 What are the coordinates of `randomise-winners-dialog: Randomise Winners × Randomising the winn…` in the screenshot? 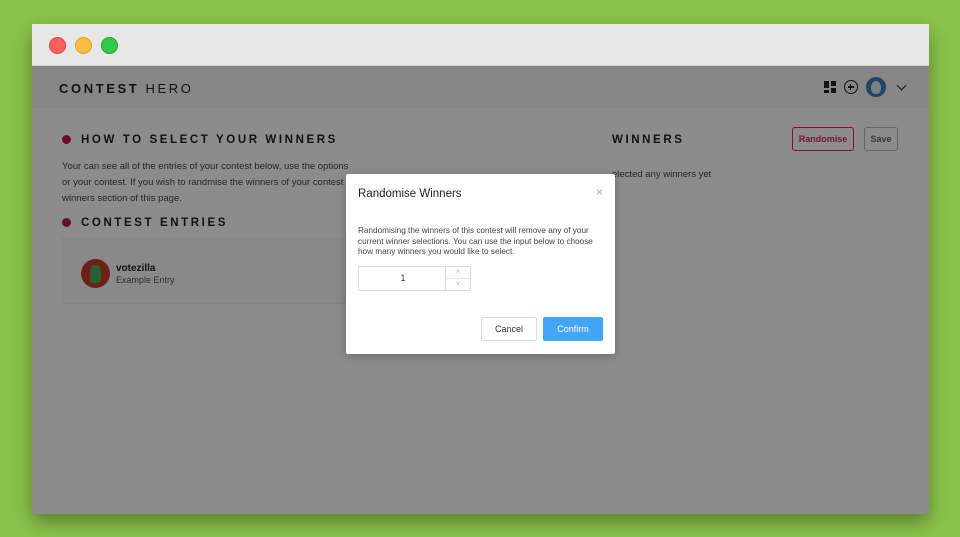 It's located at (480, 264).